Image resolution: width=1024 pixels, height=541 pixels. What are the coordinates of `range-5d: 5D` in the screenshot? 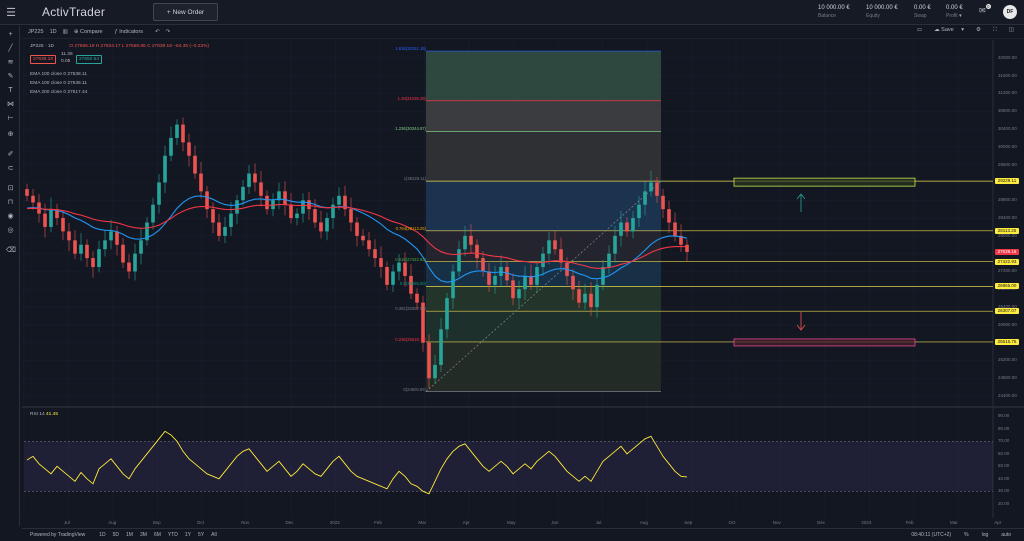 It's located at (116, 535).